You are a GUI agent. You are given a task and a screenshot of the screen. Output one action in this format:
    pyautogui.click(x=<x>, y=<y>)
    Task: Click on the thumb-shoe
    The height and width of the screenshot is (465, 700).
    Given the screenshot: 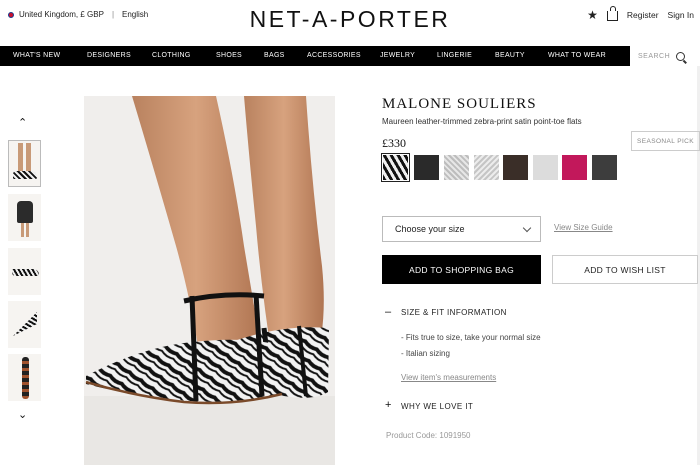 What is the action you would take?
    pyautogui.click(x=25, y=175)
    